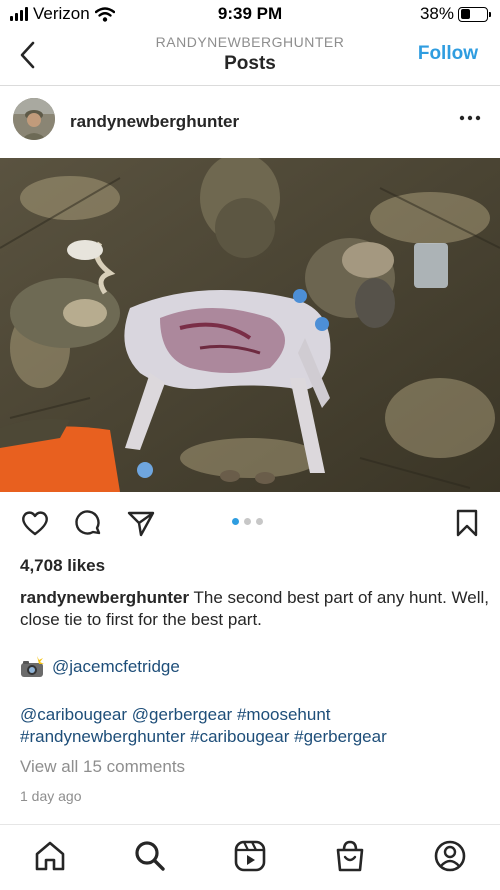 Image resolution: width=500 pixels, height=890 pixels. Describe the element at coordinates (448, 54) in the screenshot. I see `follow-button: Follow` at that location.